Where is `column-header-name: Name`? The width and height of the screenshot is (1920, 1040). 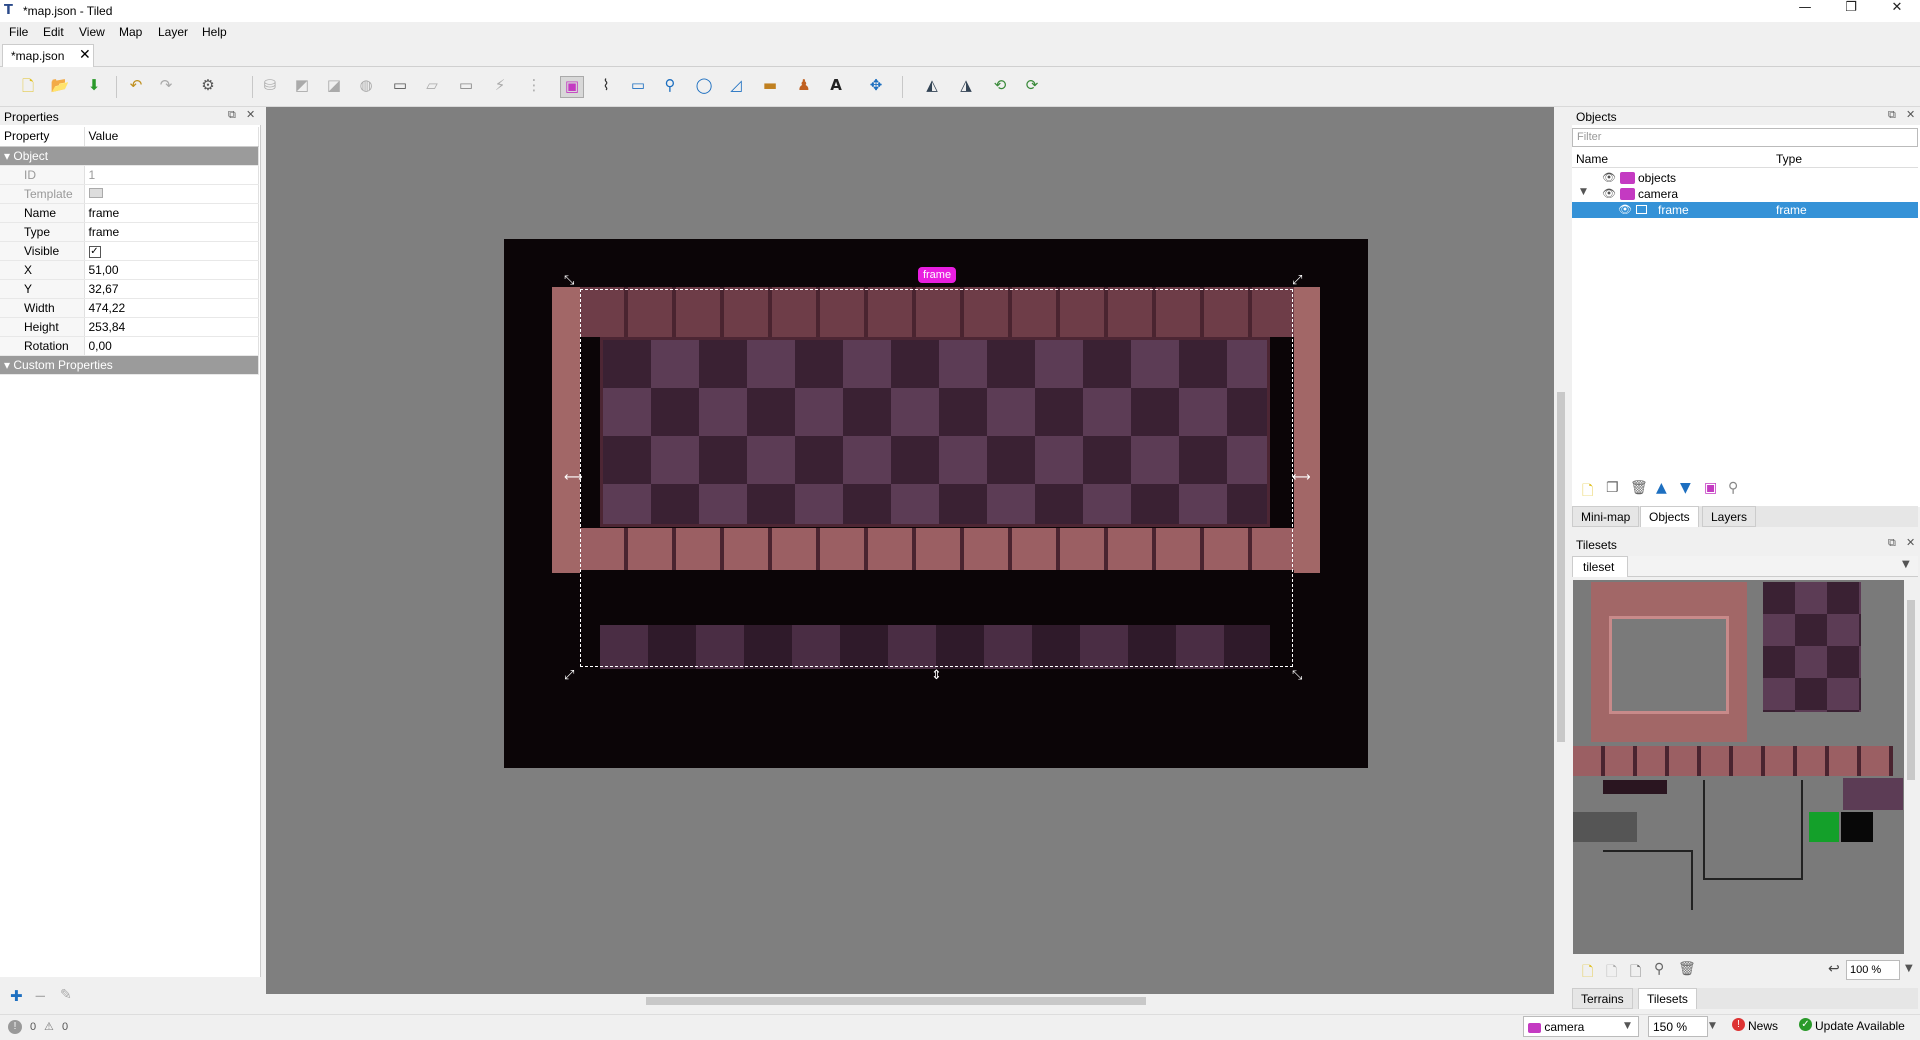 column-header-name: Name is located at coordinates (1592, 159).